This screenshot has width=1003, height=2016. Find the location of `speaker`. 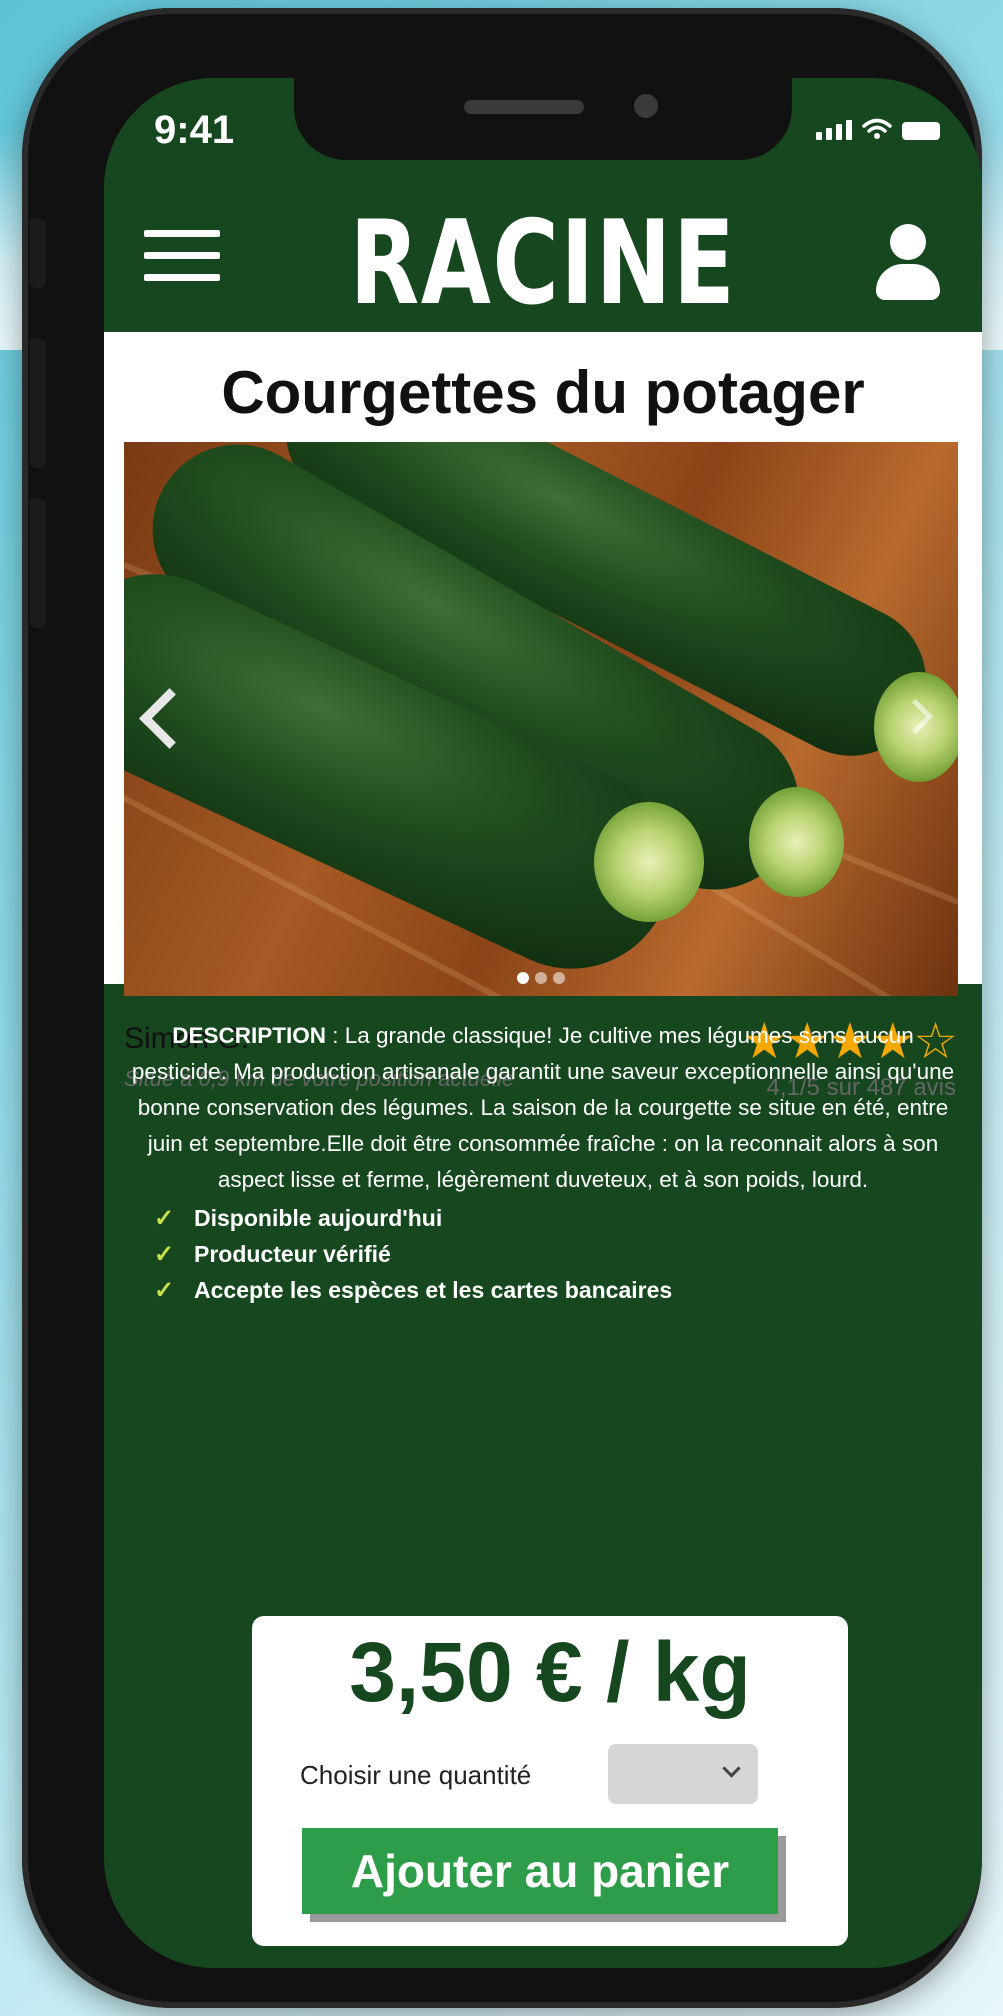

speaker is located at coordinates (524, 107).